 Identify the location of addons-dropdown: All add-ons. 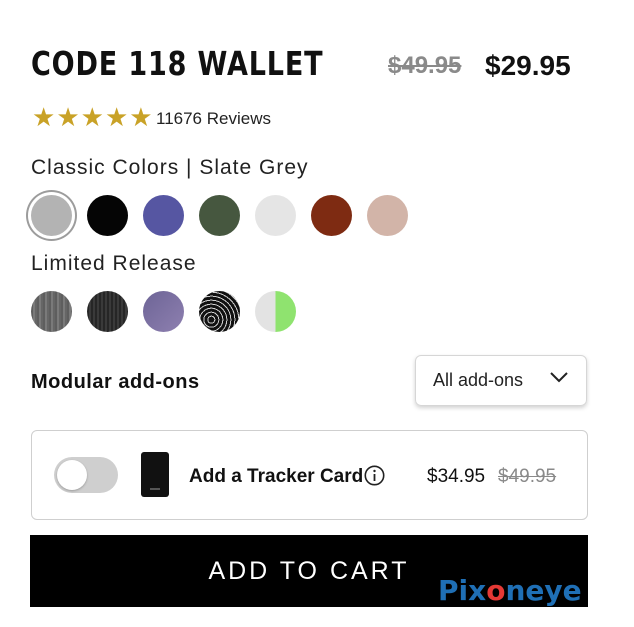
(501, 380).